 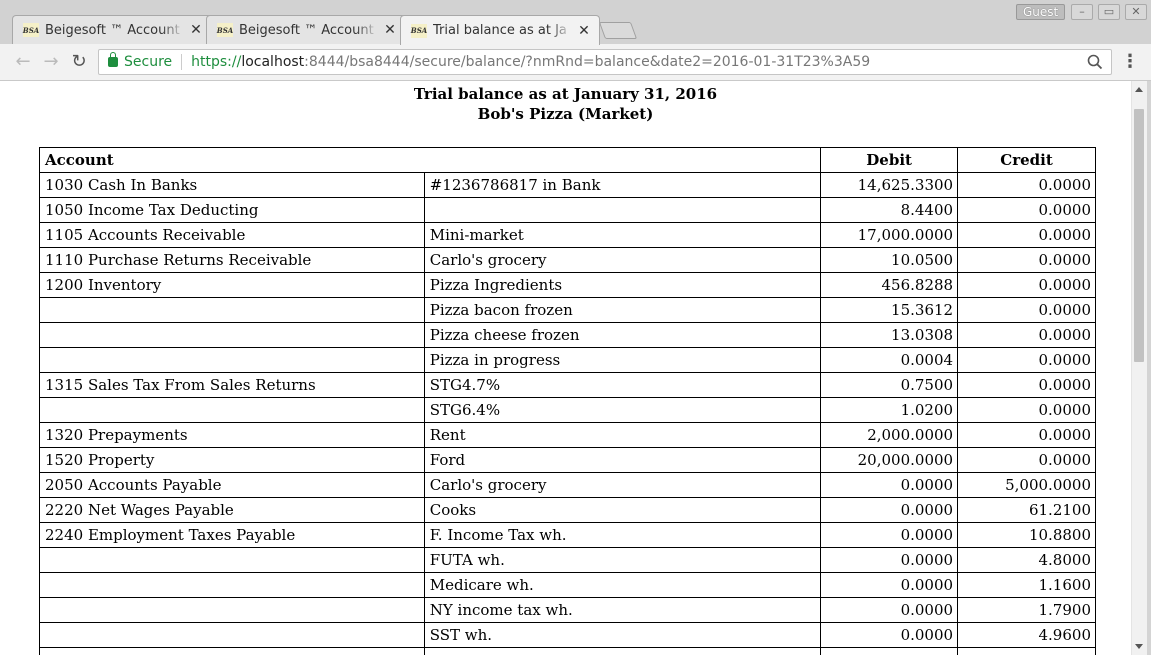 What do you see at coordinates (1139, 89) in the screenshot?
I see `scroll-up-icon` at bounding box center [1139, 89].